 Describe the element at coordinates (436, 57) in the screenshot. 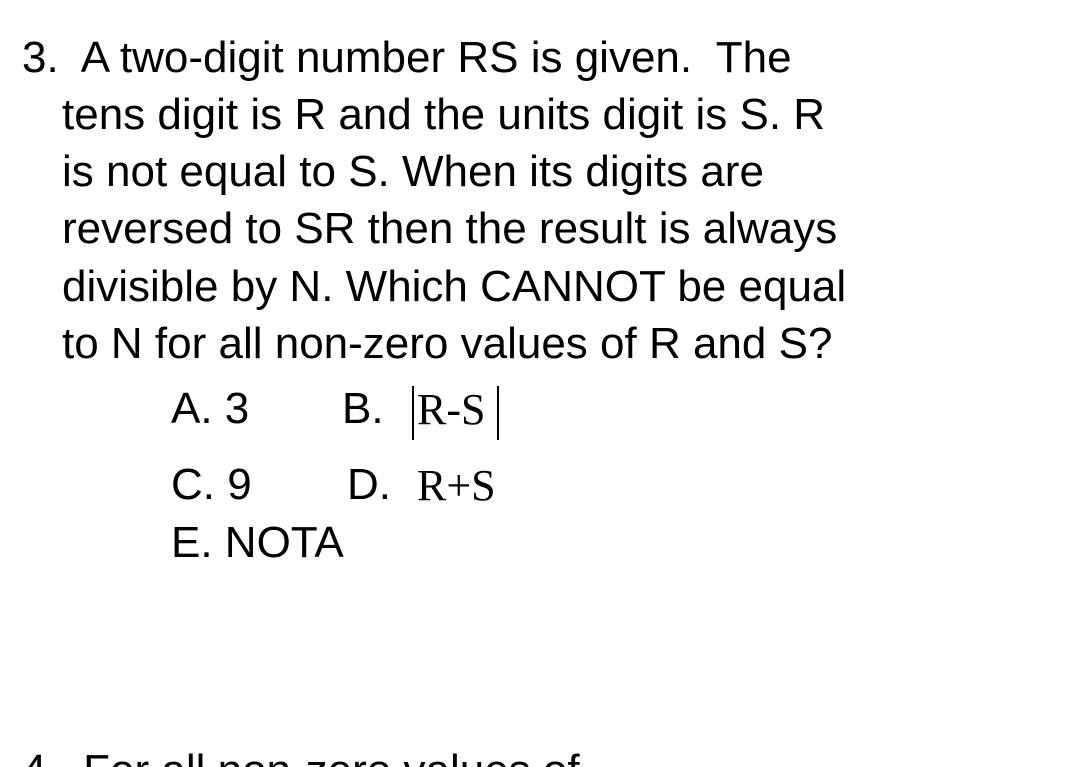

I see `question-text-line-1: A two-digit number RS is given. The` at that location.